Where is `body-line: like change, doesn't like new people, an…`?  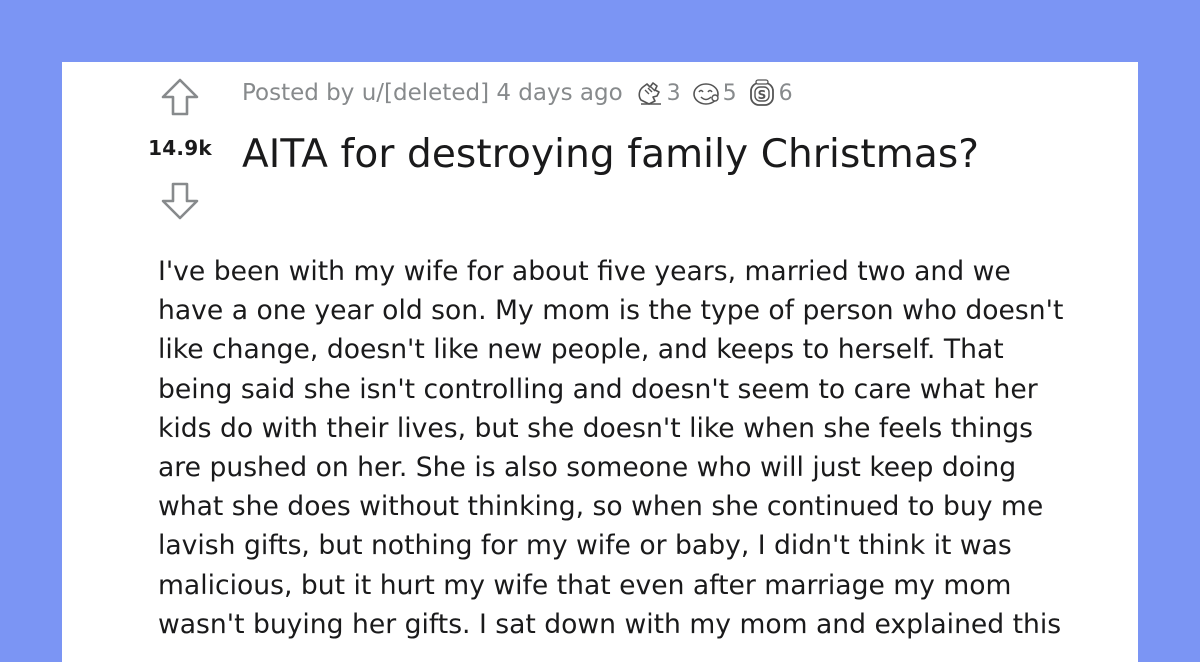
body-line: like change, doesn't like new people, an… is located at coordinates (581, 350).